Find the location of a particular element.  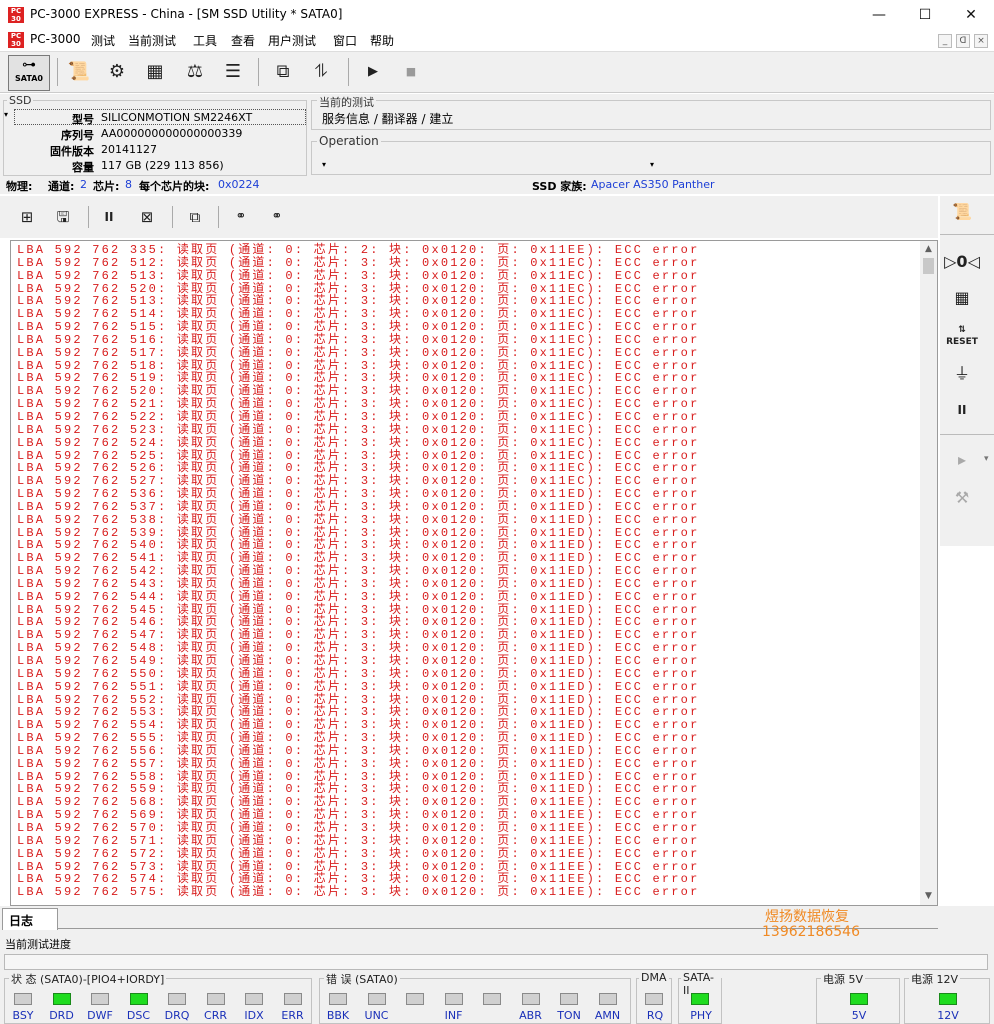

power-5v-group: 电源 5V 5V is located at coordinates (858, 997).